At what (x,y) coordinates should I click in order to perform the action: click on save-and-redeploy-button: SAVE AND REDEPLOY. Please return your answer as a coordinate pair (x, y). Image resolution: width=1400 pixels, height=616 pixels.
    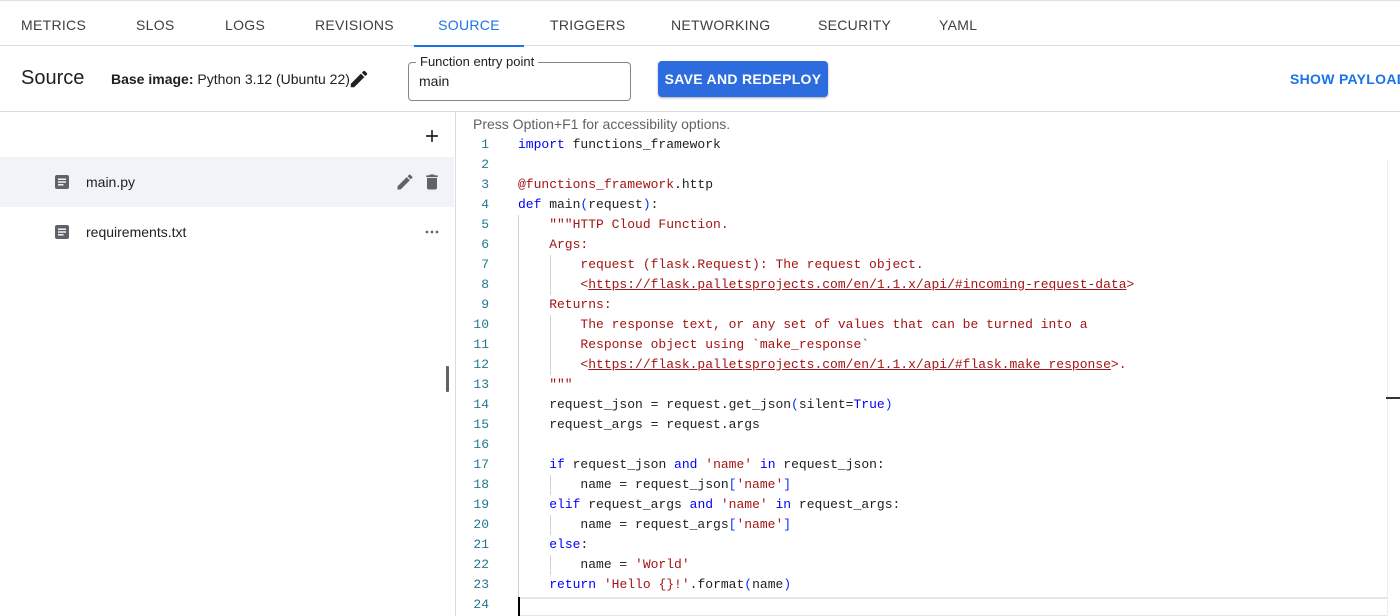
    Looking at the image, I should click on (743, 79).